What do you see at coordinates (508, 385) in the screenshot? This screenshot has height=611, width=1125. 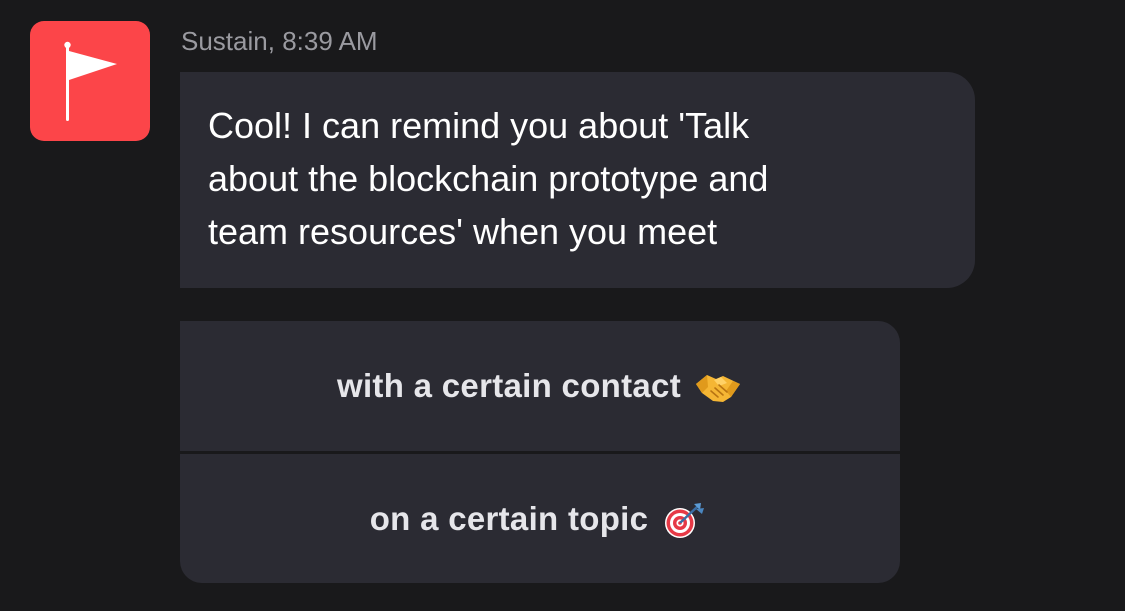 I see `option-label: with a certain contact` at bounding box center [508, 385].